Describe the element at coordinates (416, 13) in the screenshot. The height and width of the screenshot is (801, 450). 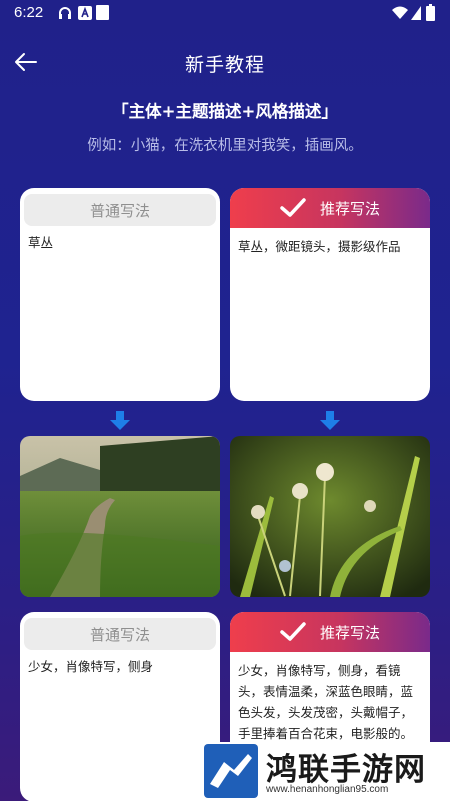
I see `signal-icon` at that location.